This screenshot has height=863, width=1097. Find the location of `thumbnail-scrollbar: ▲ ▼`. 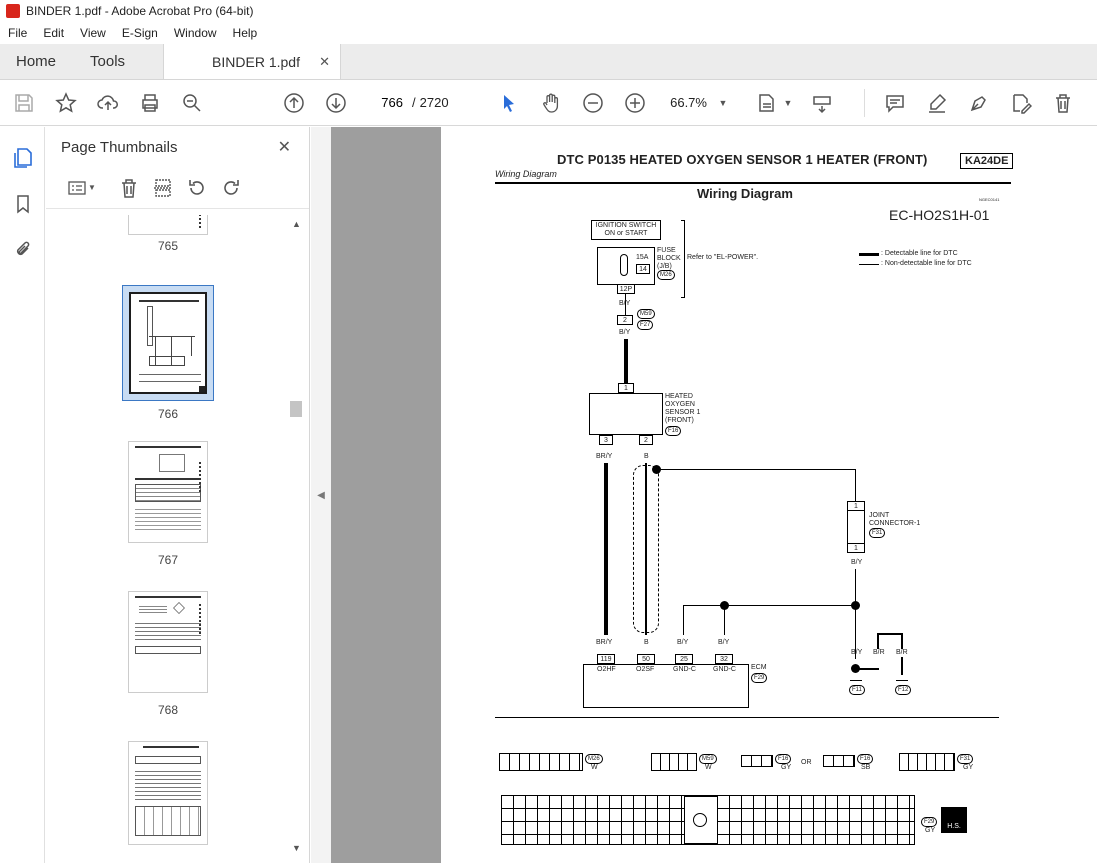

thumbnail-scrollbar: ▲ ▼ is located at coordinates (296, 538).